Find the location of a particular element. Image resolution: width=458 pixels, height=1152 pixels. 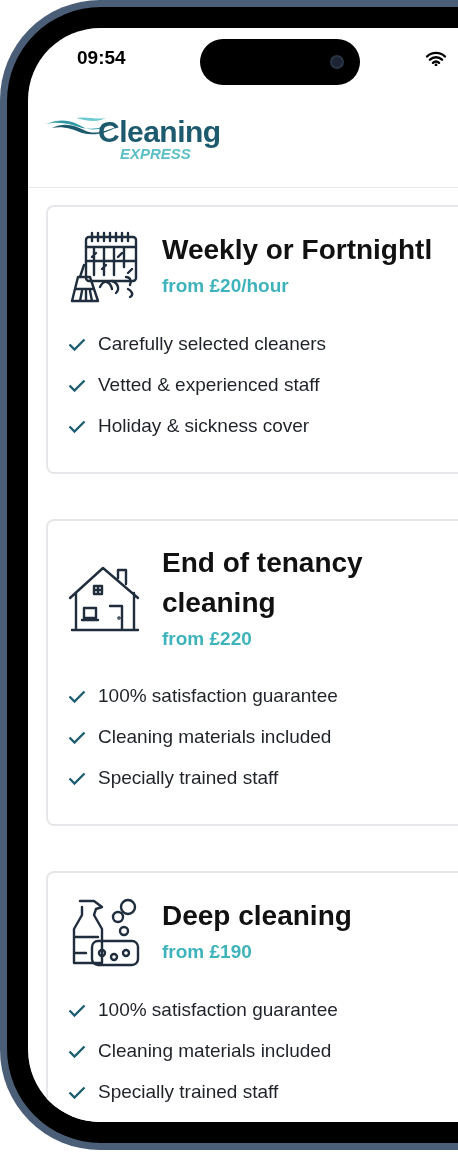

service-title: Deep cleaning is located at coordinates (257, 916).